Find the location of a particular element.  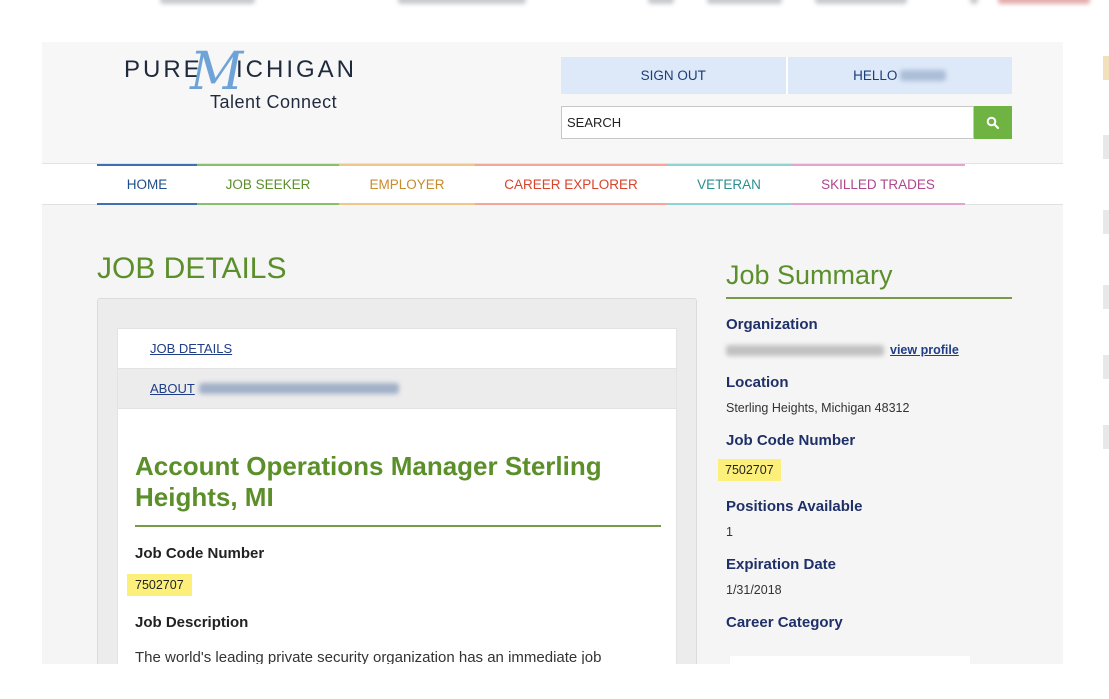

pure-michigan-logo: PURE M ICHIGAN Talent Connect is located at coordinates (244, 80).